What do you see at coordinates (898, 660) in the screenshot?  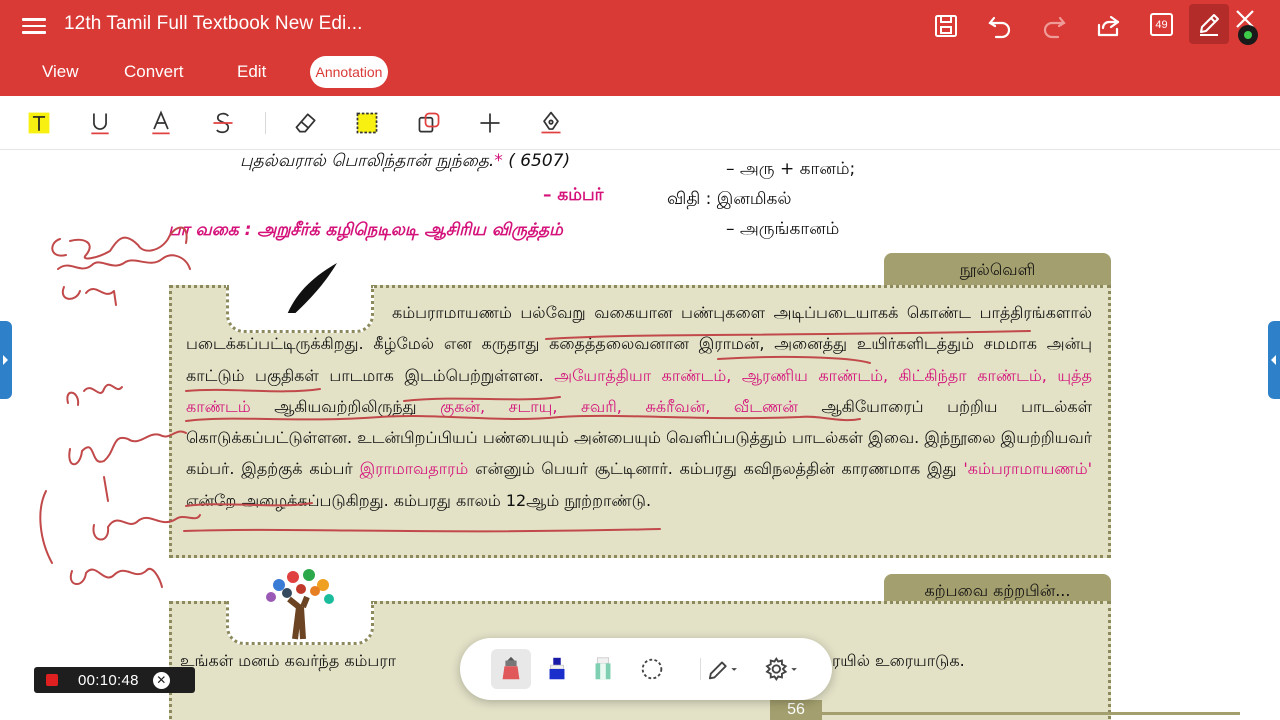 I see `karpavai-text-right: ரயில் உரையாடுக.` at bounding box center [898, 660].